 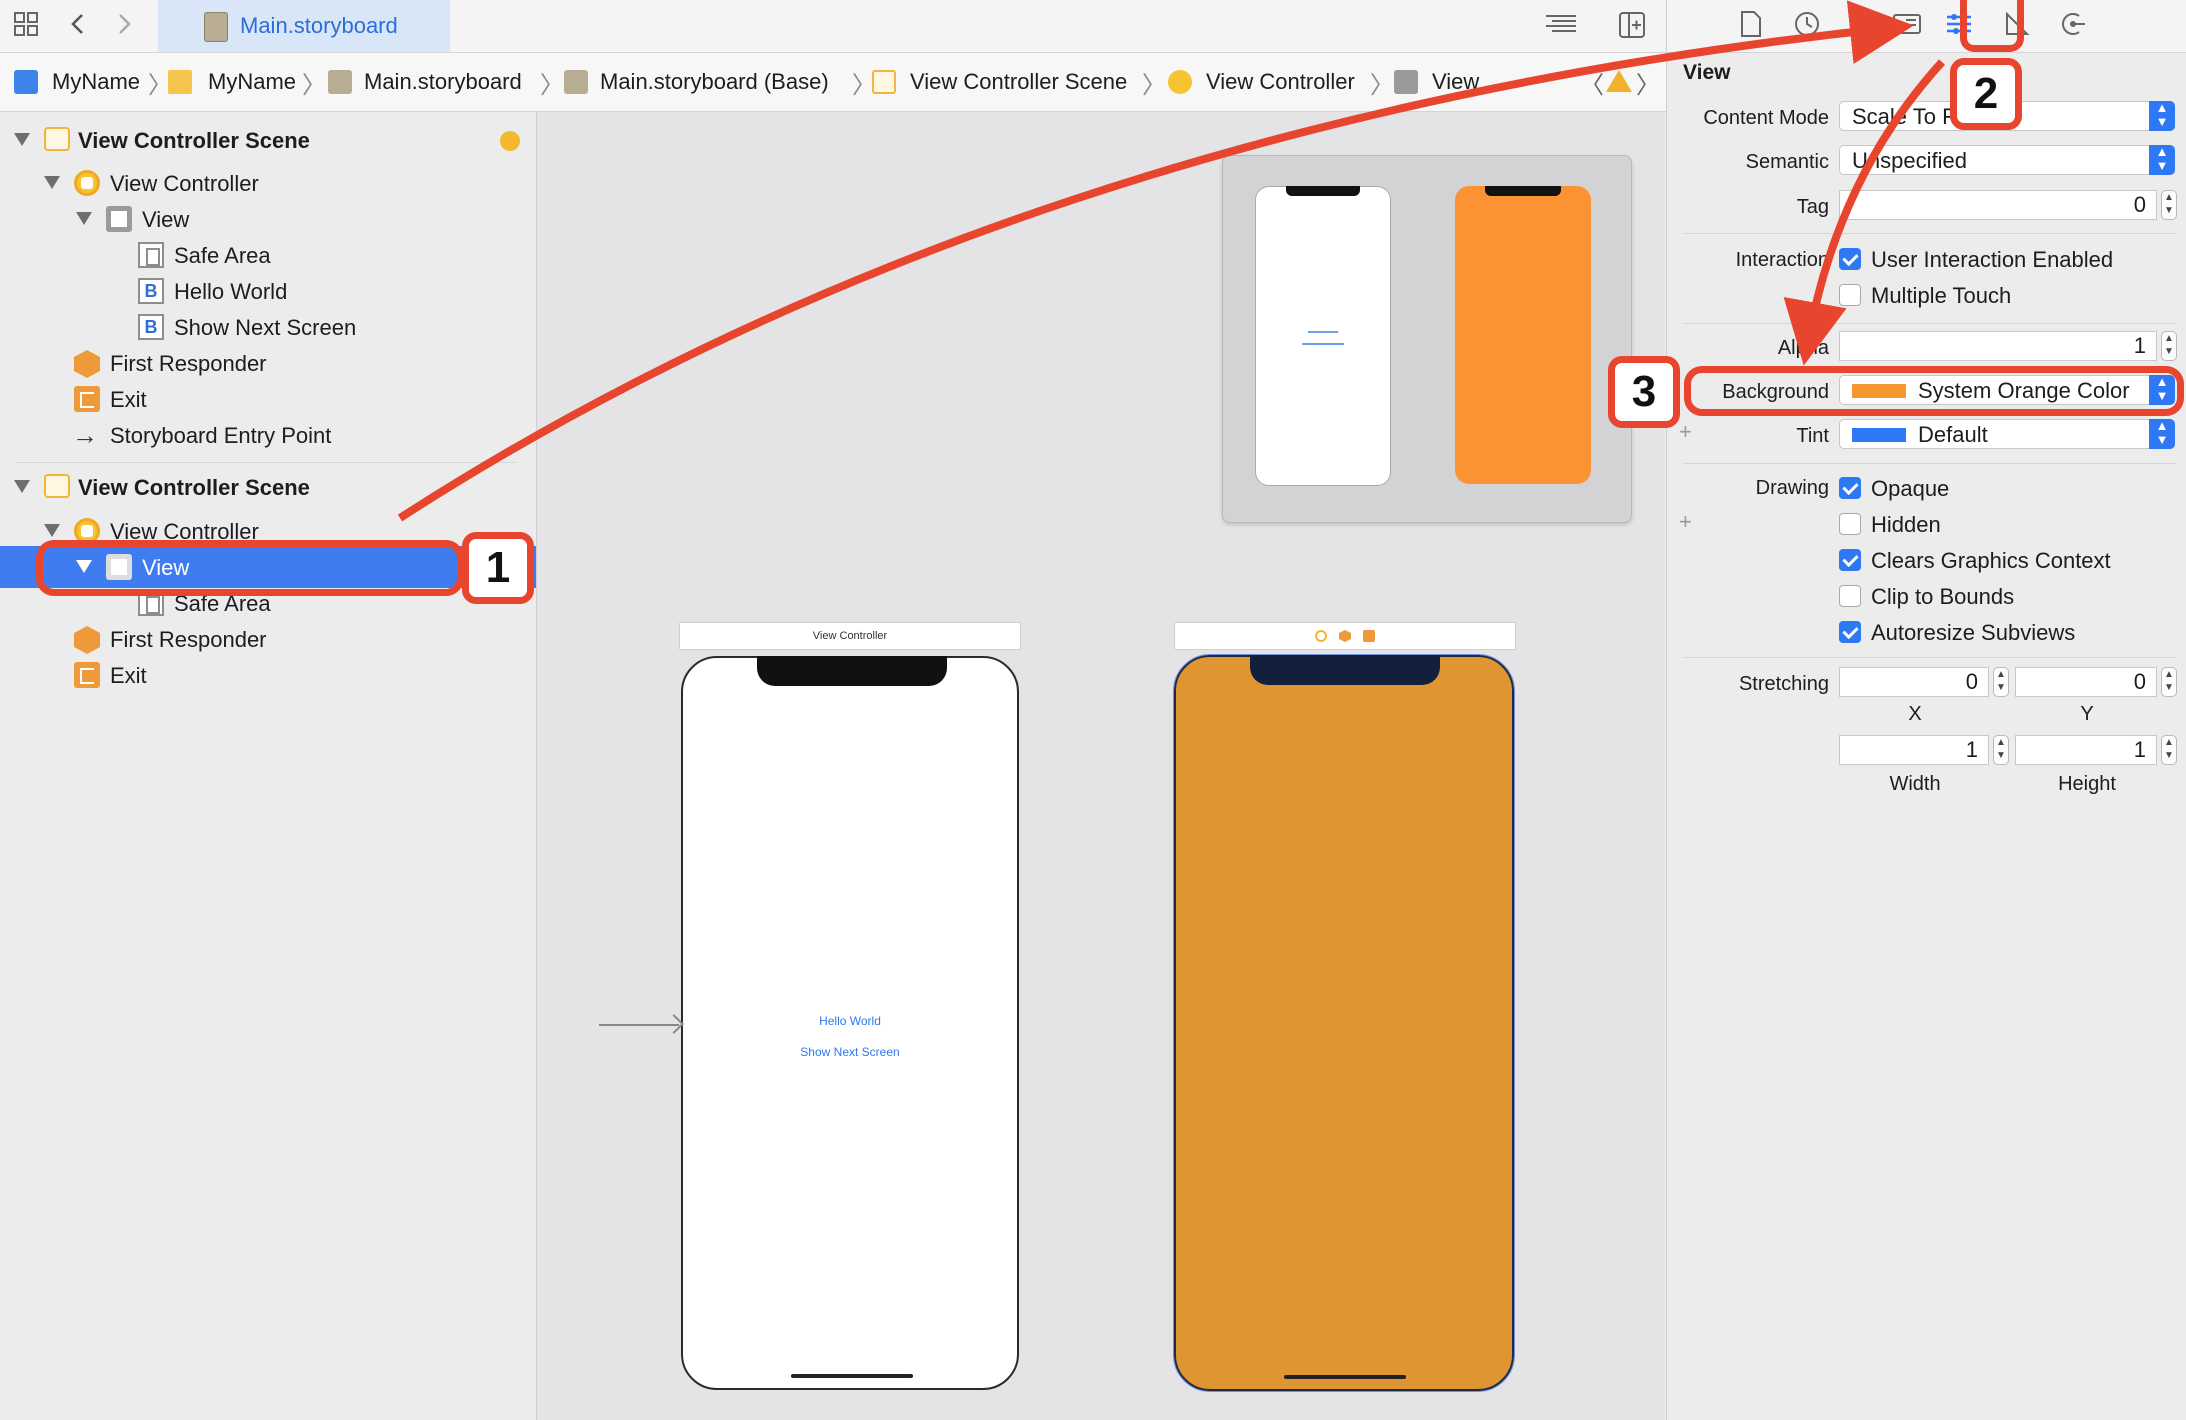 I want to click on callout-1: 1, so click(x=498, y=568).